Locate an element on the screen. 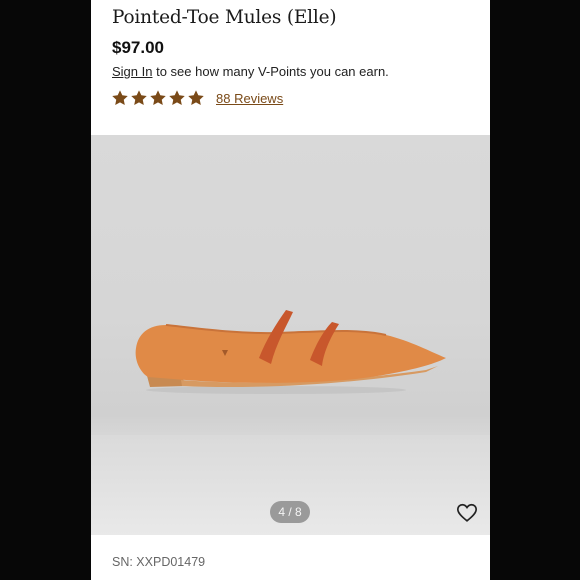 The width and height of the screenshot is (580, 580). heart-icon is located at coordinates (467, 513).